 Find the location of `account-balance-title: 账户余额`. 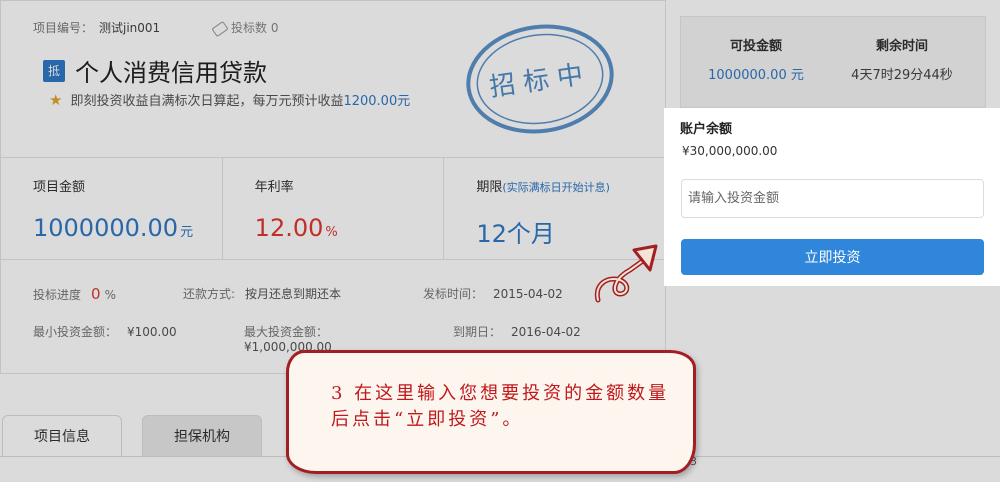

account-balance-title: 账户余额 is located at coordinates (706, 129).